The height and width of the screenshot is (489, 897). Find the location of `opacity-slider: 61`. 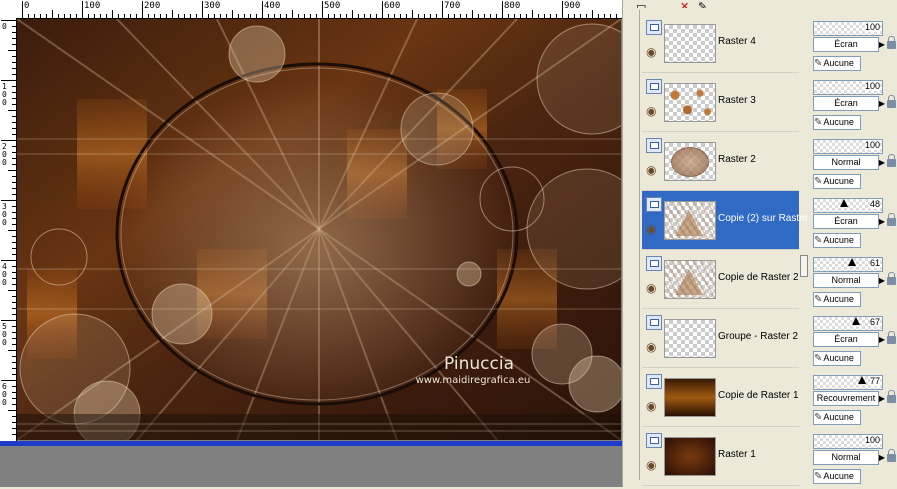

opacity-slider: 61 is located at coordinates (848, 264).